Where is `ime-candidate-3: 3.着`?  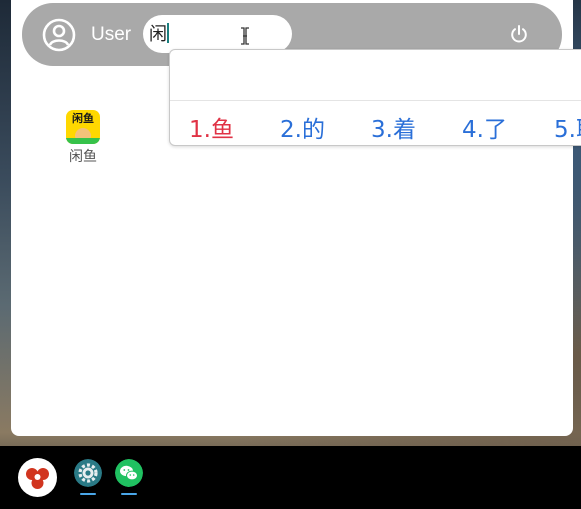 ime-candidate-3: 3.着 is located at coordinates (393, 127).